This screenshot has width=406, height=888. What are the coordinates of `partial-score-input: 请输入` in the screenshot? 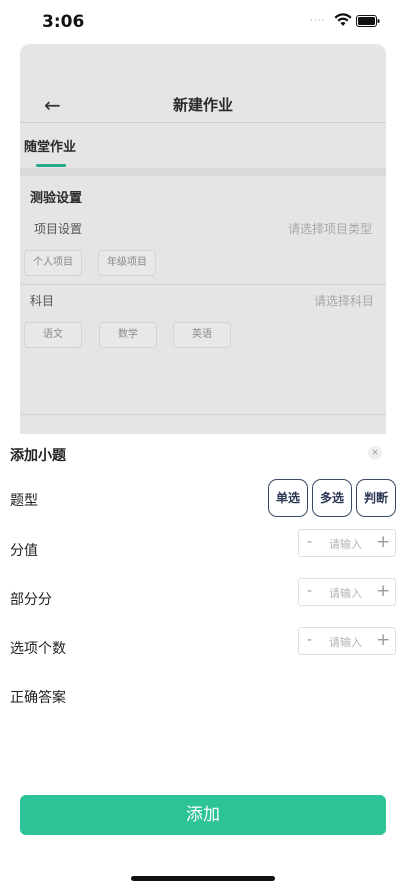 It's located at (345, 593).